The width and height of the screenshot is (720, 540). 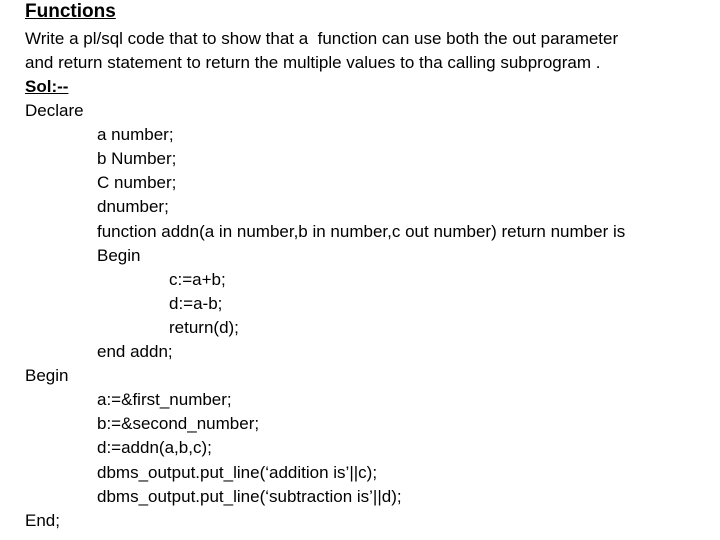 I want to click on code-line: c:=a+b;, so click(x=197, y=279).